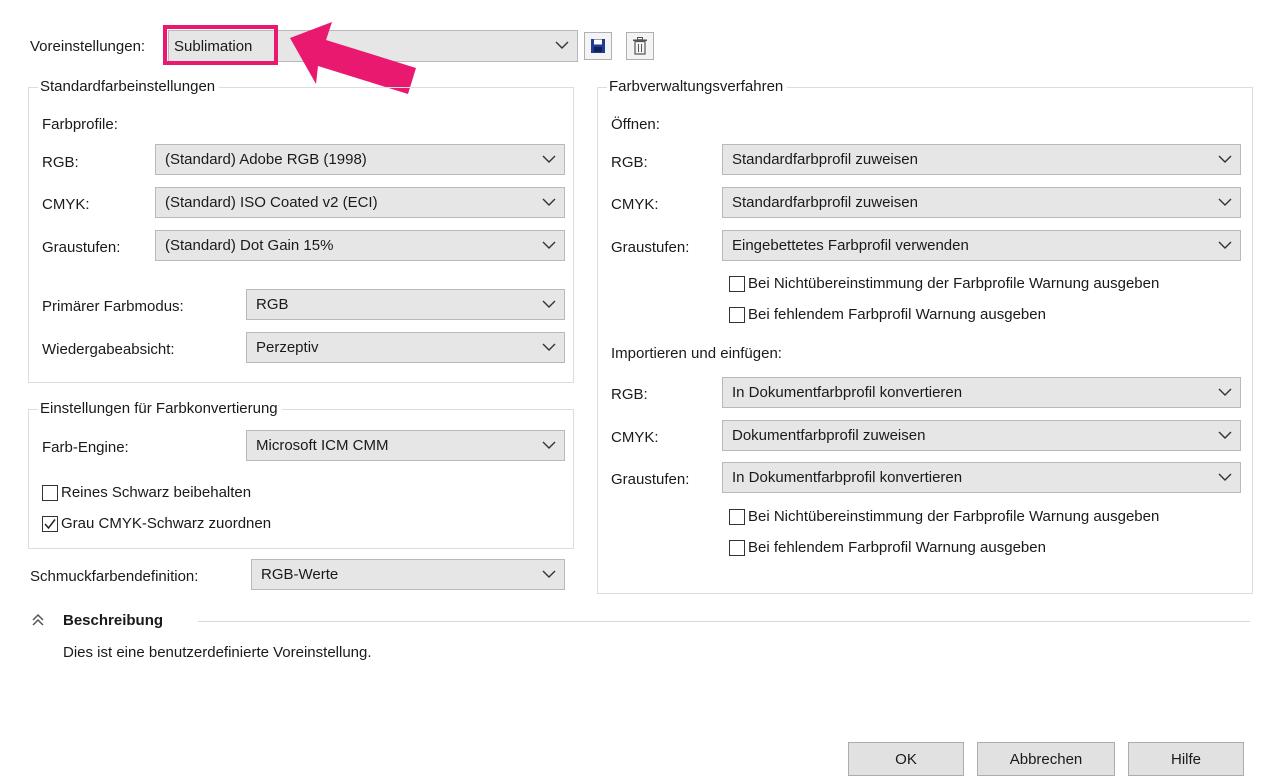 Image resolution: width=1268 pixels, height=780 pixels. I want to click on primary-mode-label: Primärer Farbmodus:, so click(113, 306).